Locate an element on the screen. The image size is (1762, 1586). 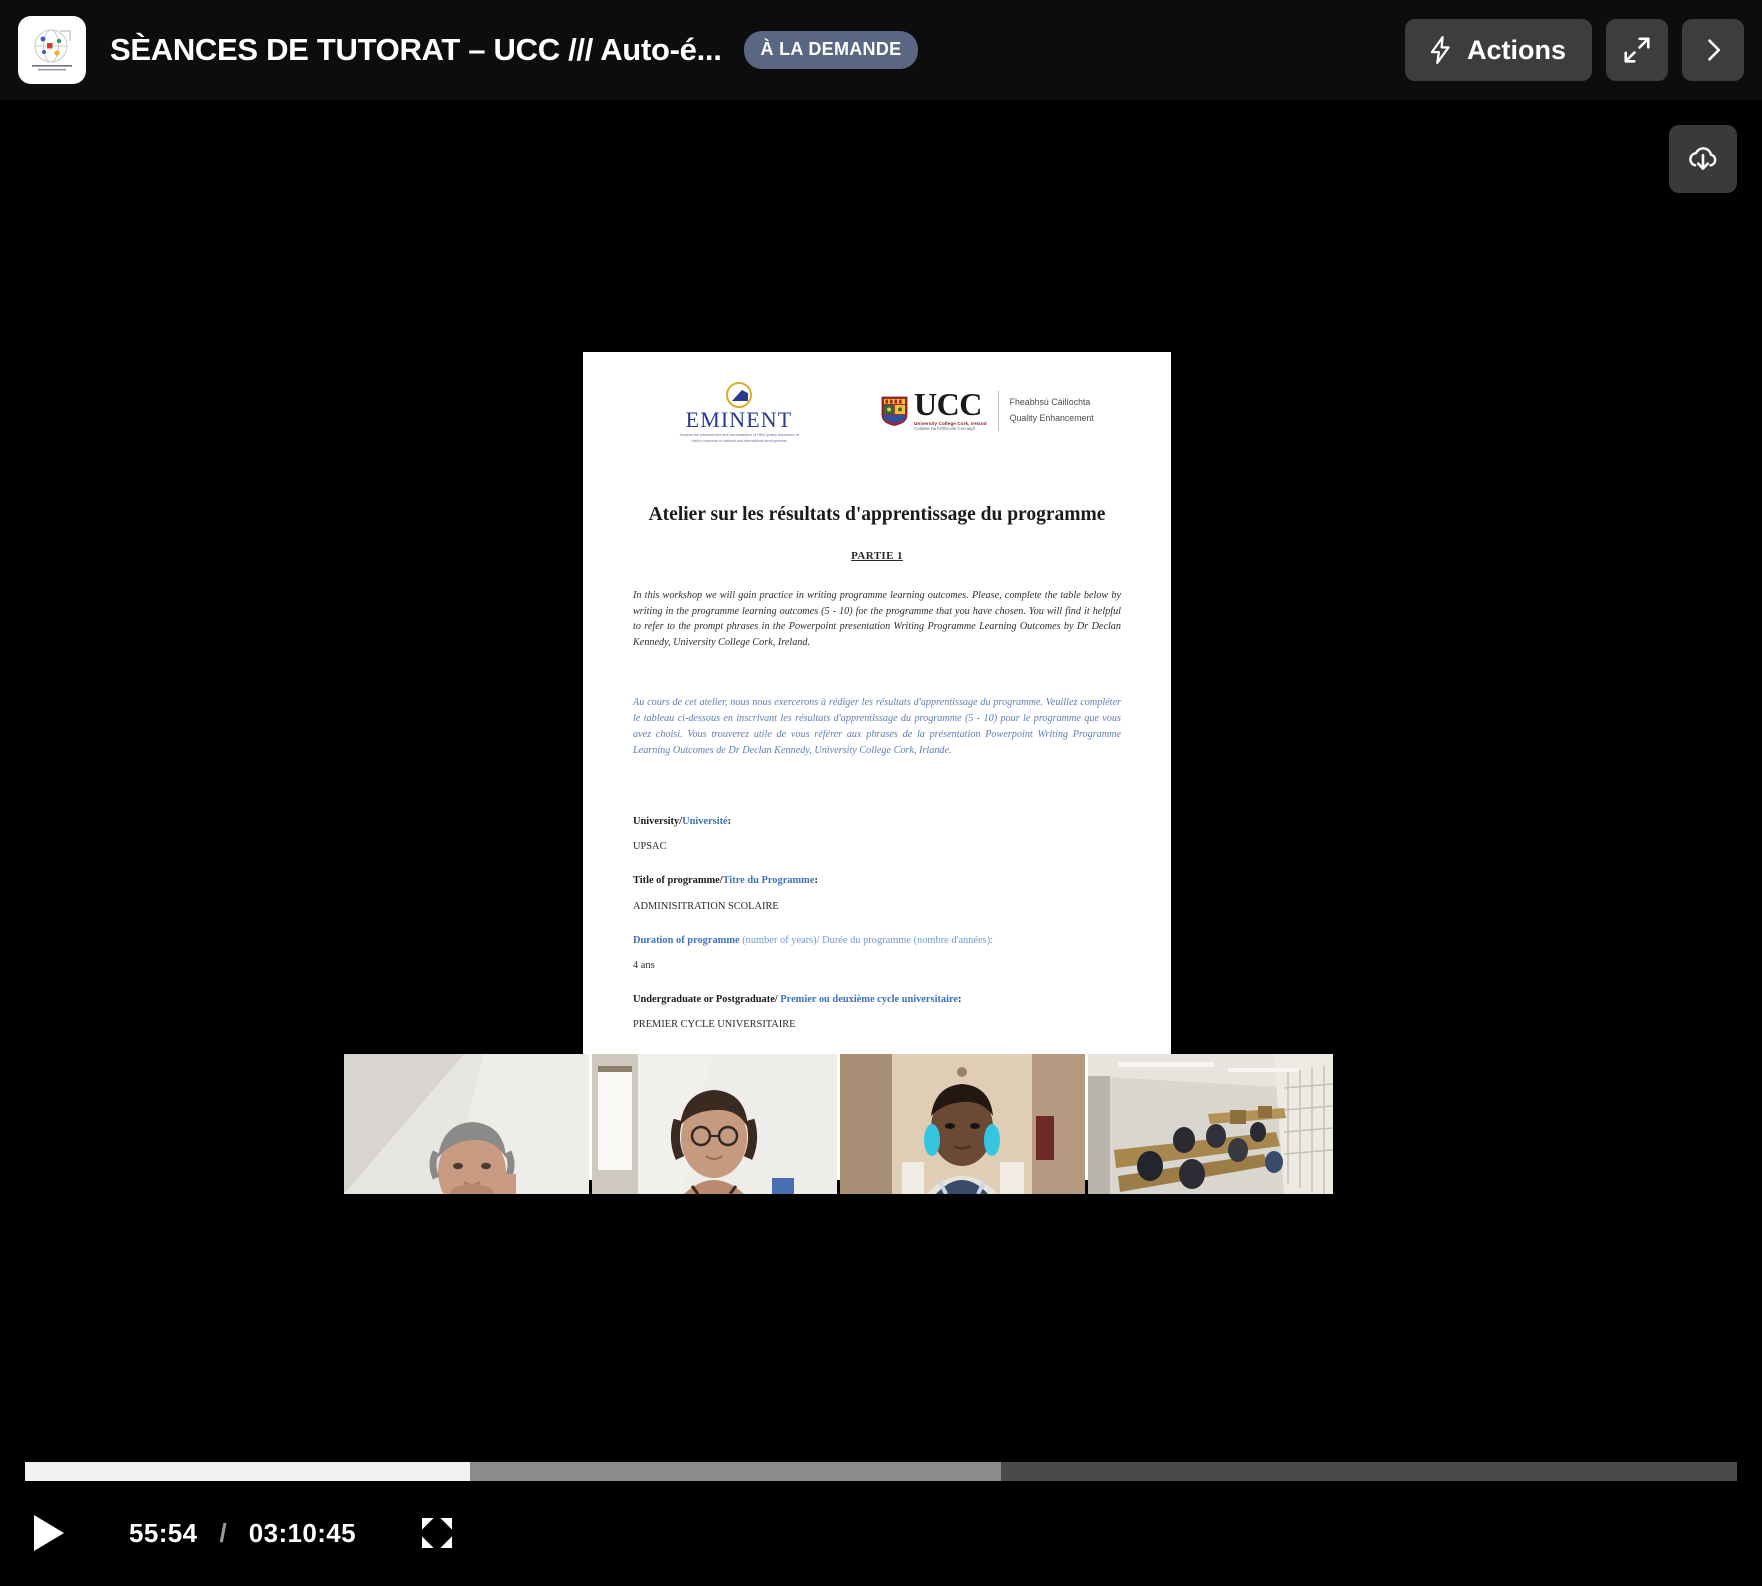
field-label-programme-title: Title of programme/Titre du Programme: is located at coordinates (877, 880).